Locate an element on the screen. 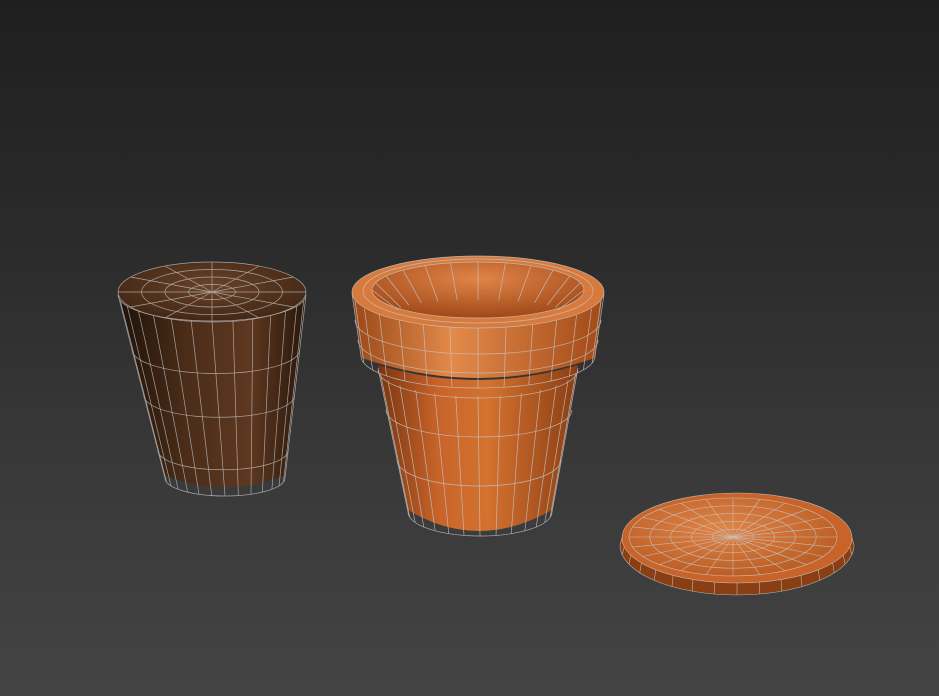 Image resolution: width=939 pixels, height=696 pixels. terracotta-pot is located at coordinates (478, 396).